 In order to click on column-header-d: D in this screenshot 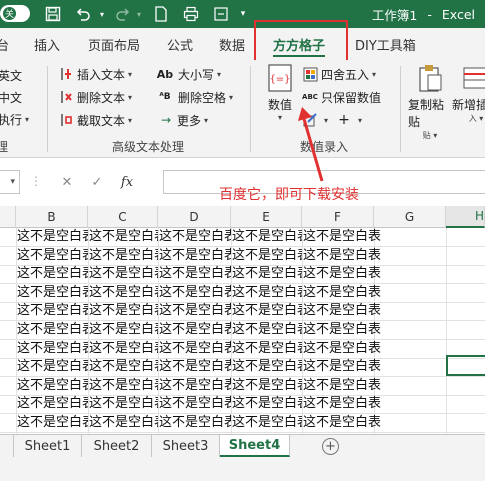, I will do `click(194, 217)`.